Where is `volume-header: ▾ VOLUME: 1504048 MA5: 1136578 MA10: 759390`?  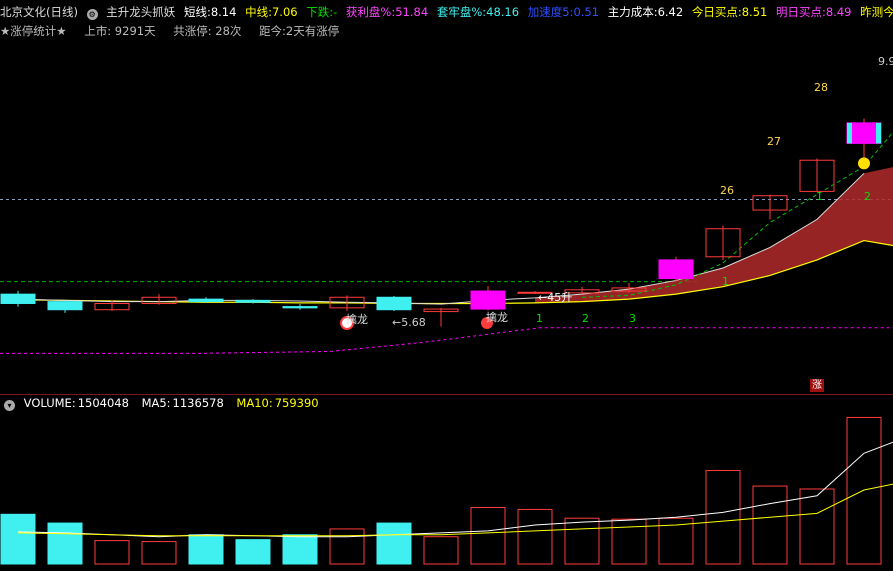
volume-header: ▾ VOLUME: 1504048 MA5: 1136578 MA10: 759390 is located at coordinates (448, 403).